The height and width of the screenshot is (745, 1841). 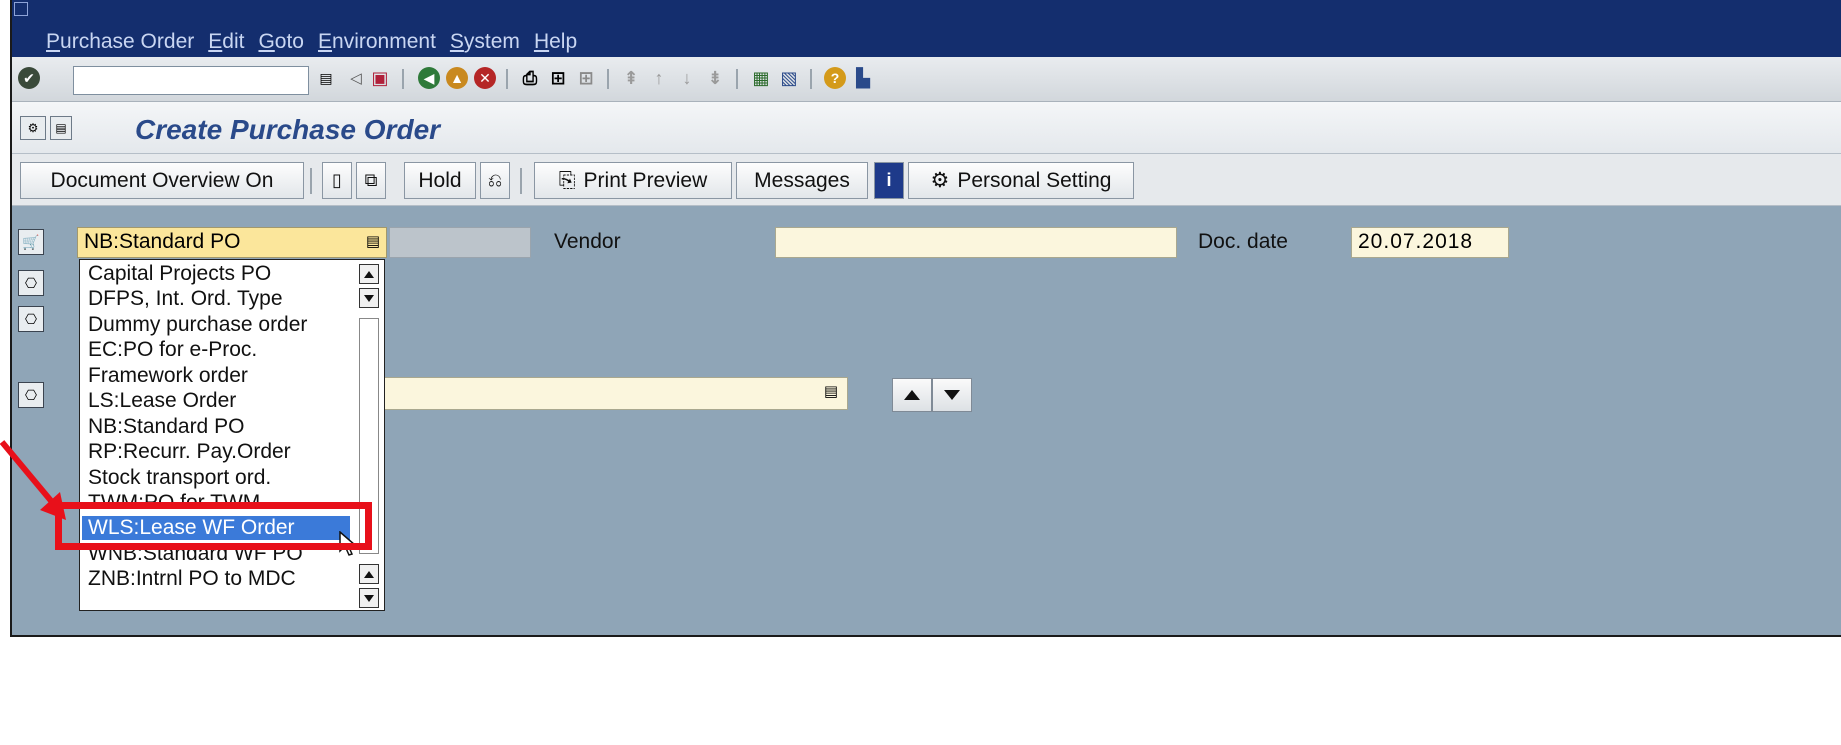 I want to click on print-preview-button: ⎘ Print Preview, so click(x=633, y=180).